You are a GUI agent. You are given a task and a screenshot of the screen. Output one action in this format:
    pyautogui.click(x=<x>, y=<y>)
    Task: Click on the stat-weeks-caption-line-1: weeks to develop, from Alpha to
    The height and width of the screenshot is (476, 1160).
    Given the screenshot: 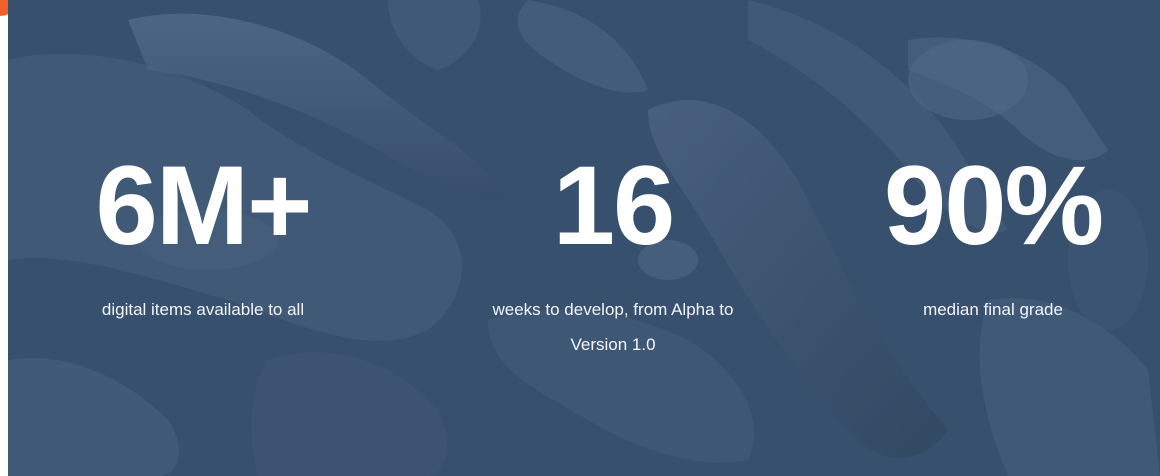 What is the action you would take?
    pyautogui.click(x=613, y=309)
    